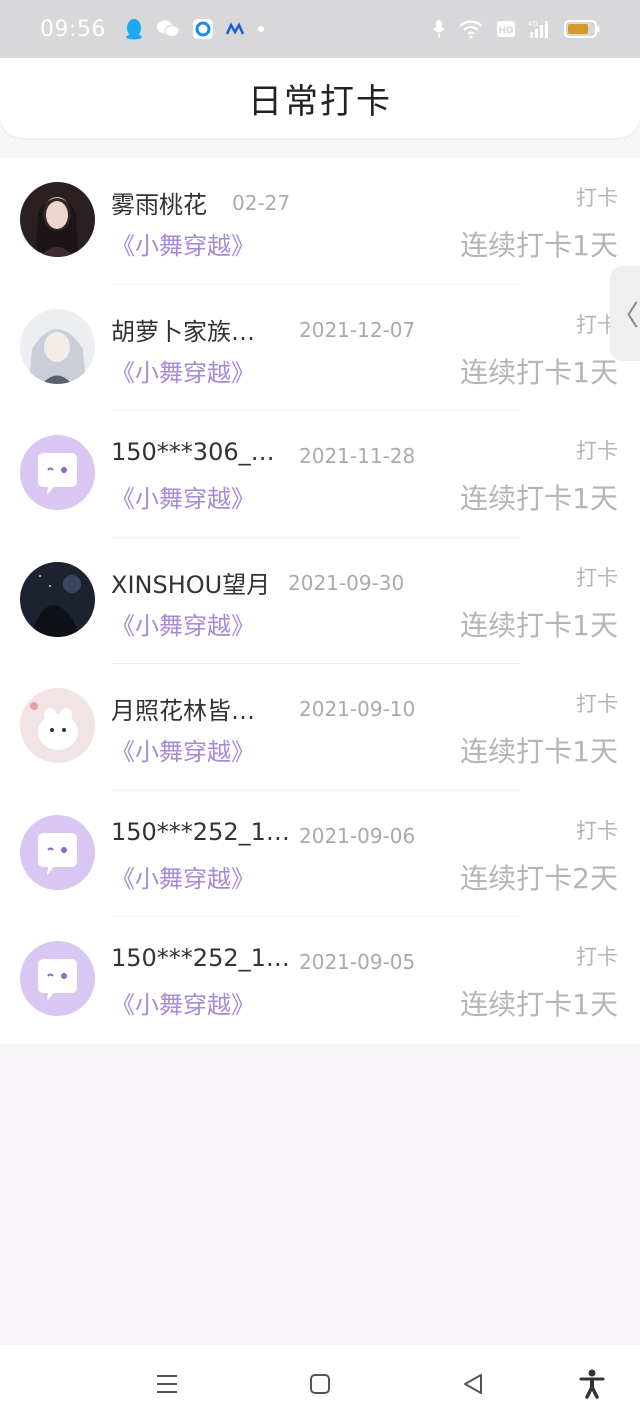  What do you see at coordinates (357, 329) in the screenshot?
I see `checkin-date: 2021-12-07` at bounding box center [357, 329].